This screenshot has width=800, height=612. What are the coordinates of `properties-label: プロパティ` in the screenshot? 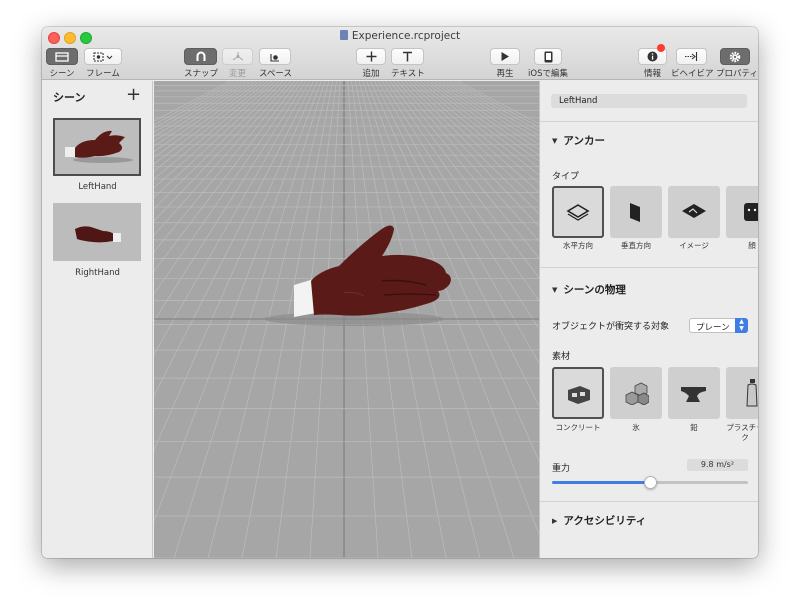 It's located at (737, 74).